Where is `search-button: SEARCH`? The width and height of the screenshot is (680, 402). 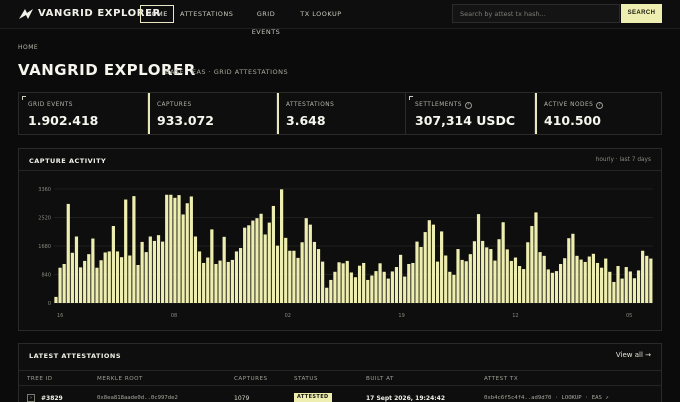
search-button: SEARCH is located at coordinates (641, 13).